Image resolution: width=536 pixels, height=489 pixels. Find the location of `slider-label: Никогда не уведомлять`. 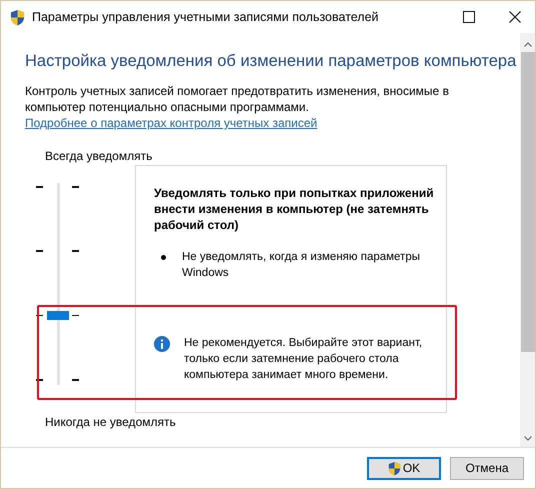

slider-label: Никогда не уведомлять is located at coordinates (111, 422).